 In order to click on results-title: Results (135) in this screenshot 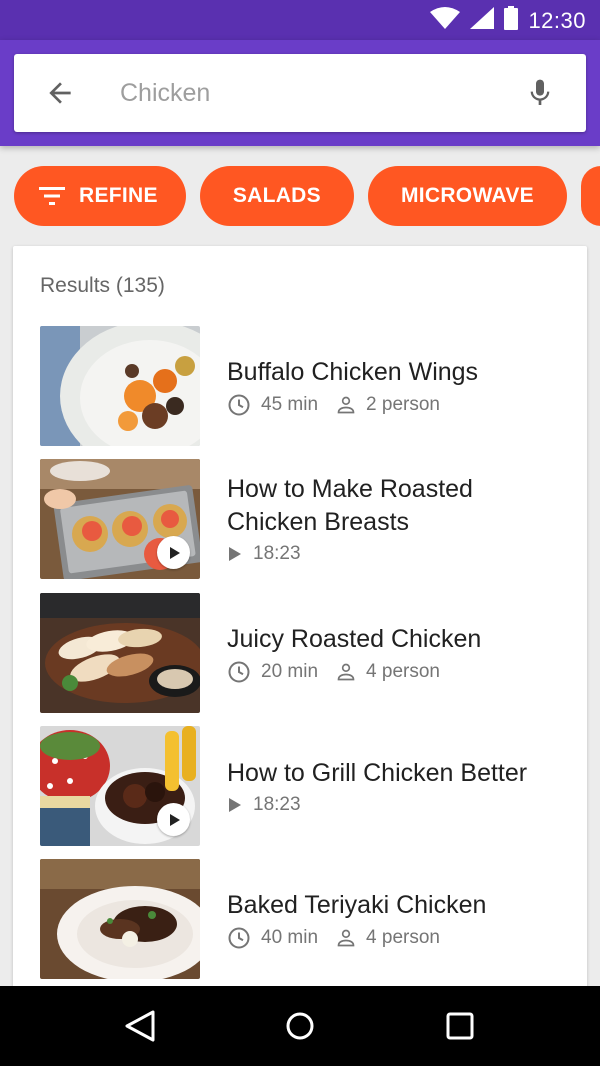, I will do `click(102, 285)`.